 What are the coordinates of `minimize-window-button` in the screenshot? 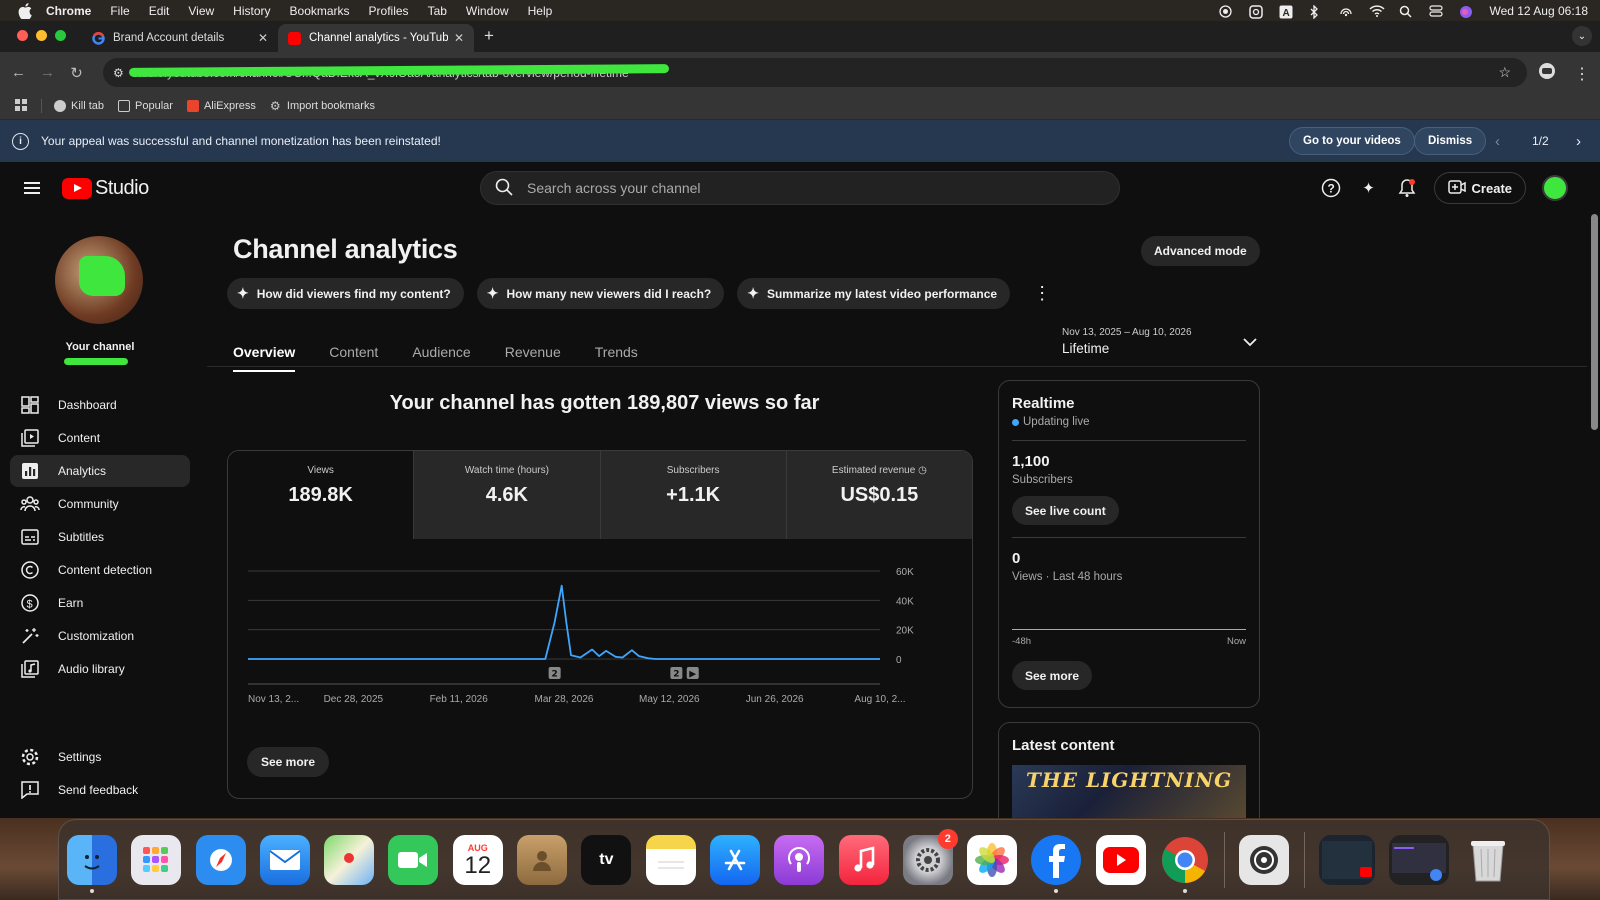 It's located at (41, 35).